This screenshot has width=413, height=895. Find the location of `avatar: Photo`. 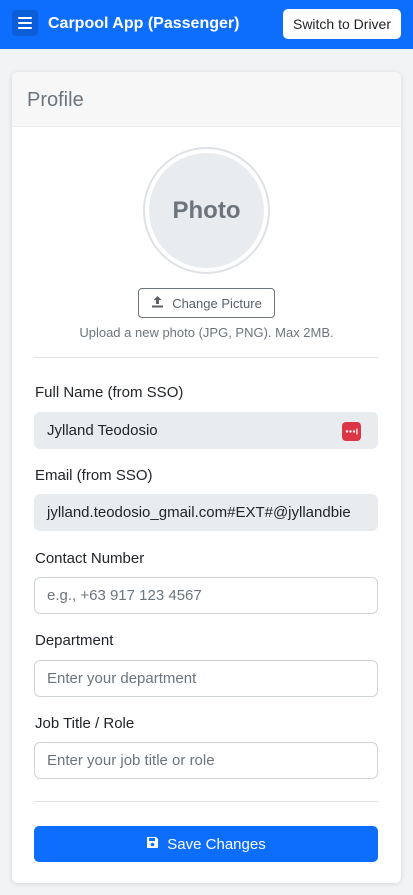

avatar: Photo is located at coordinates (206, 210).